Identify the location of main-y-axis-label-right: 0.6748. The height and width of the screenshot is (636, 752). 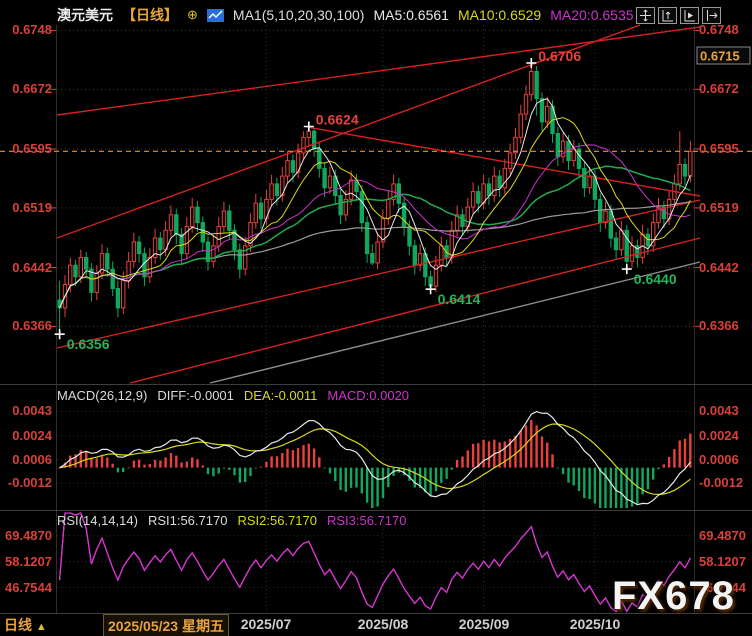
(719, 30).